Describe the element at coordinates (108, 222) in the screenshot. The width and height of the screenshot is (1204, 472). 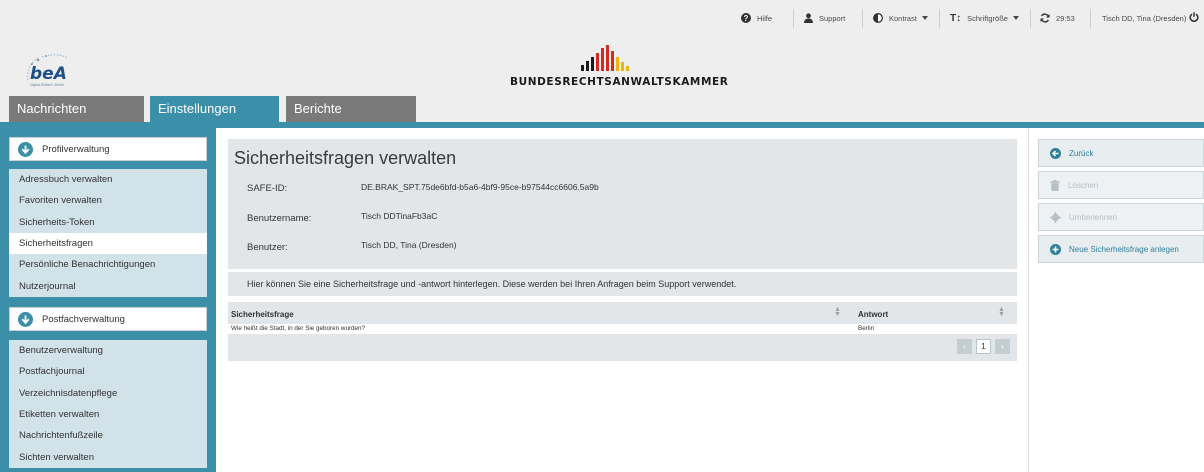
I see `sidebar-item-sicherheits-token: Sicherheits-Token` at that location.